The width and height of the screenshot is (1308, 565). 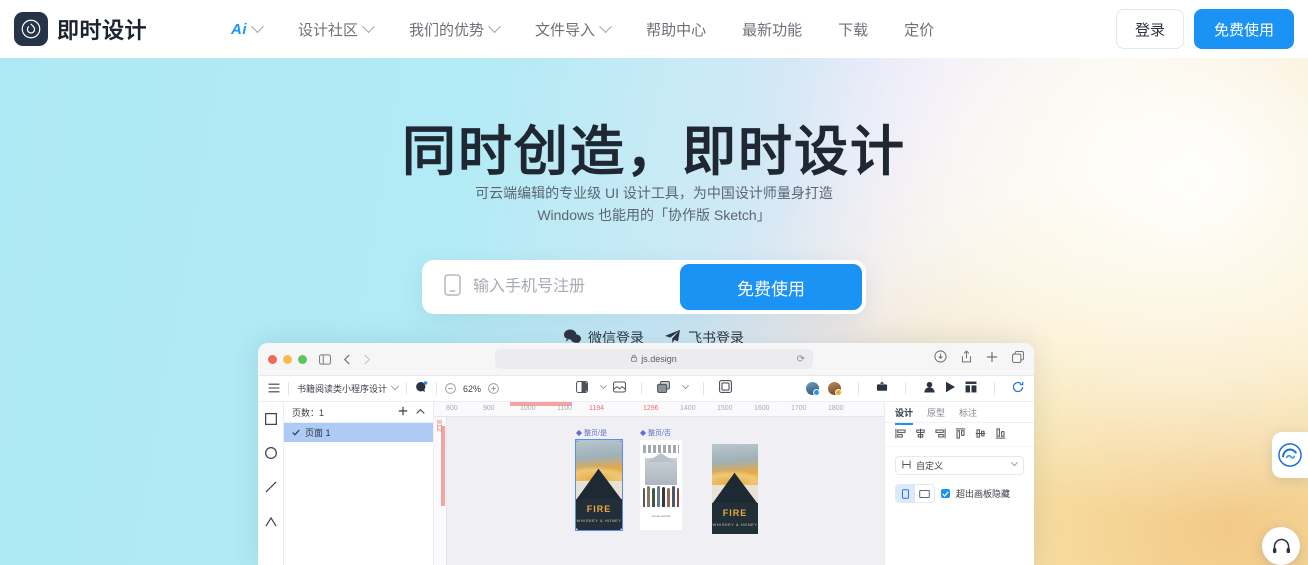 What do you see at coordinates (619, 389) in the screenshot?
I see `image-tool-icon` at bounding box center [619, 389].